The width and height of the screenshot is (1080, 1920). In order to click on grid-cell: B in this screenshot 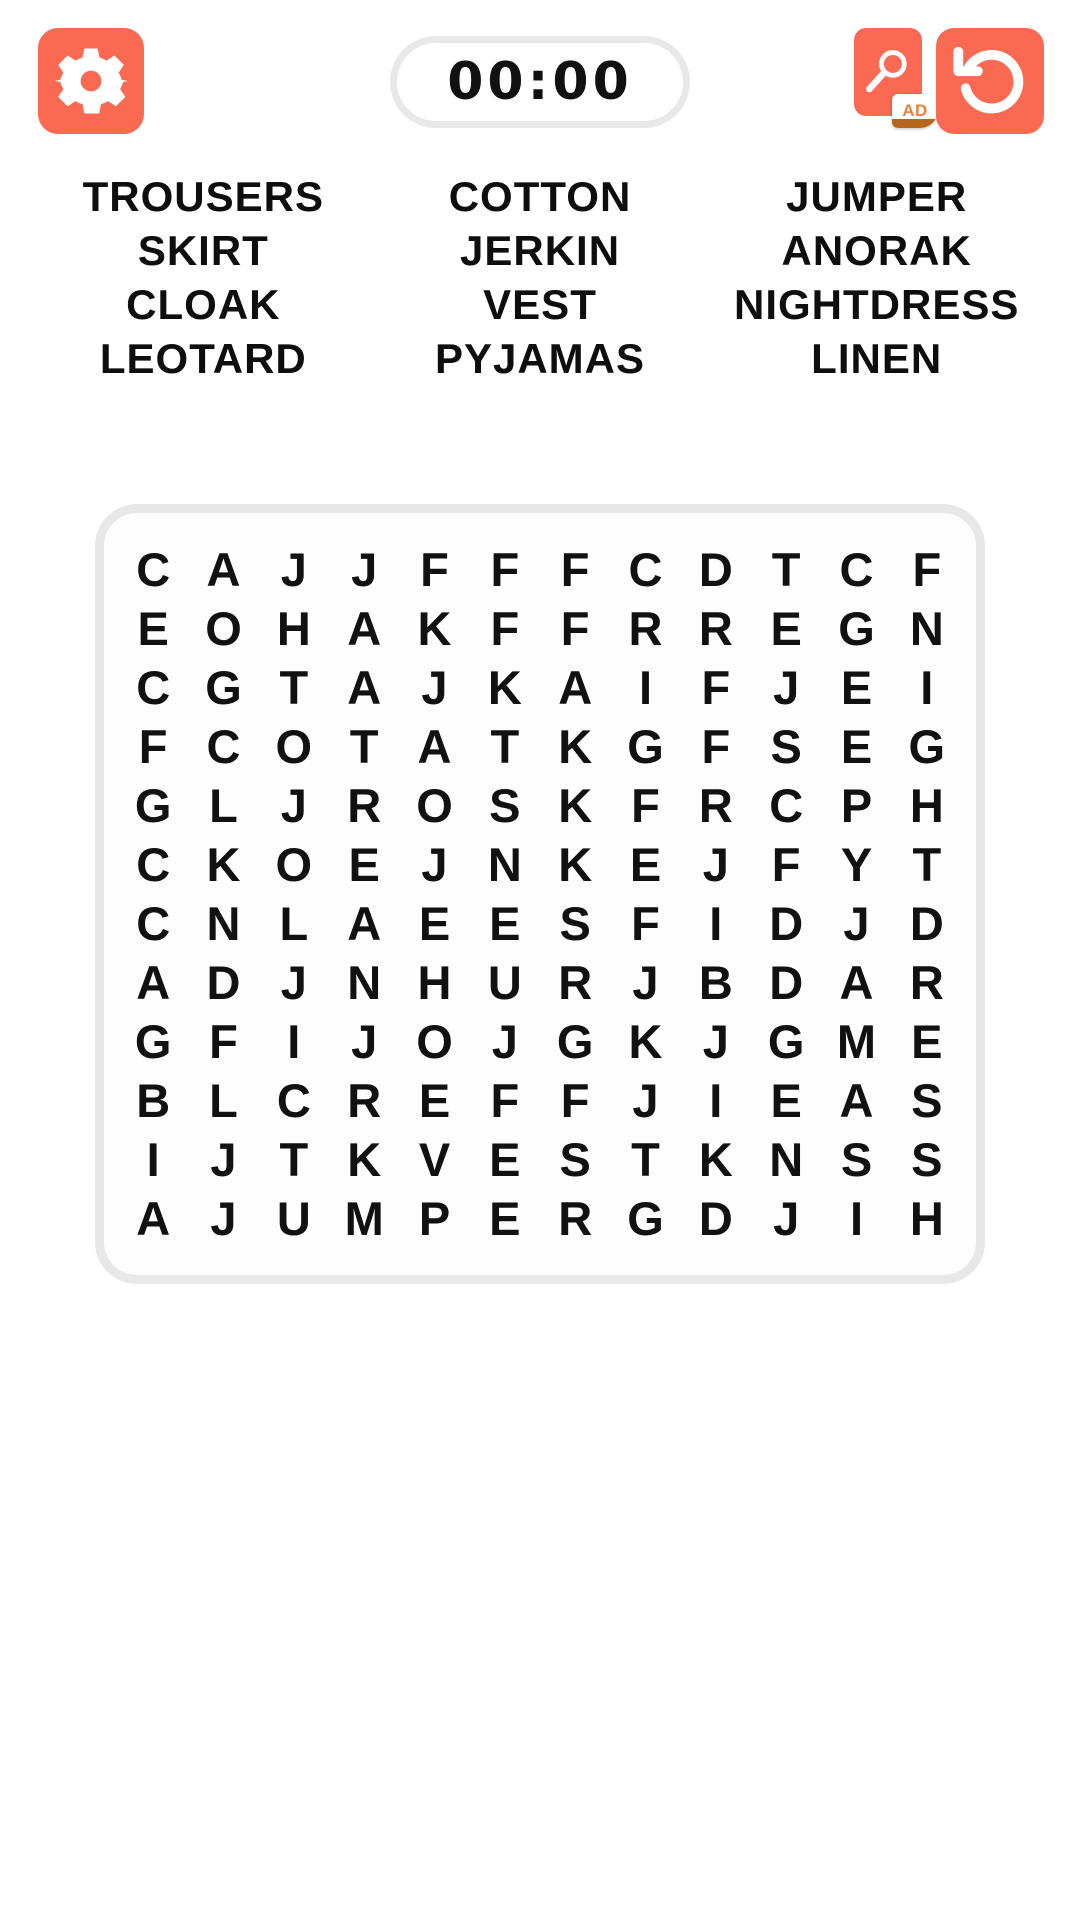, I will do `click(153, 1100)`.